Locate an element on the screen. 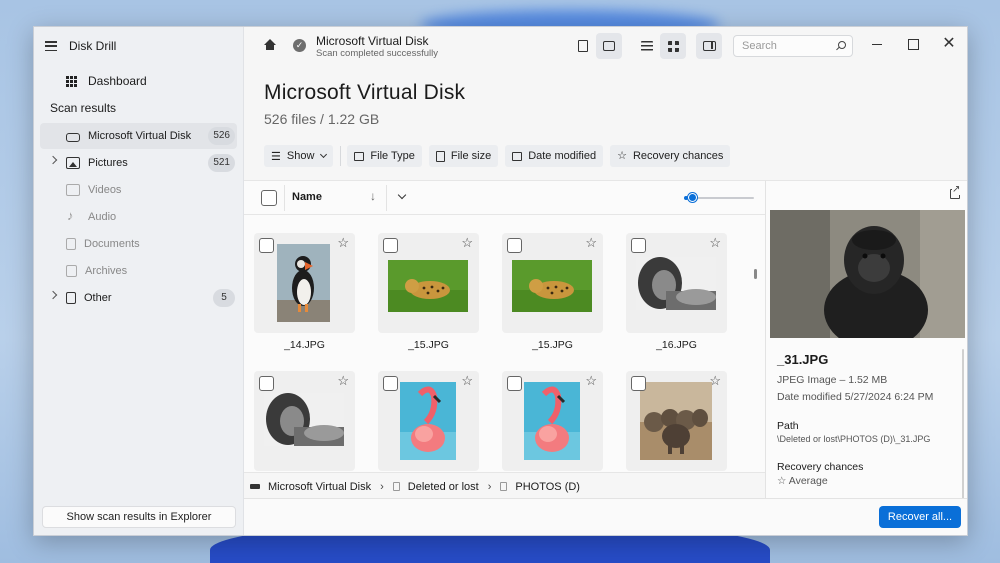  image-icon is located at coordinates (359, 156).